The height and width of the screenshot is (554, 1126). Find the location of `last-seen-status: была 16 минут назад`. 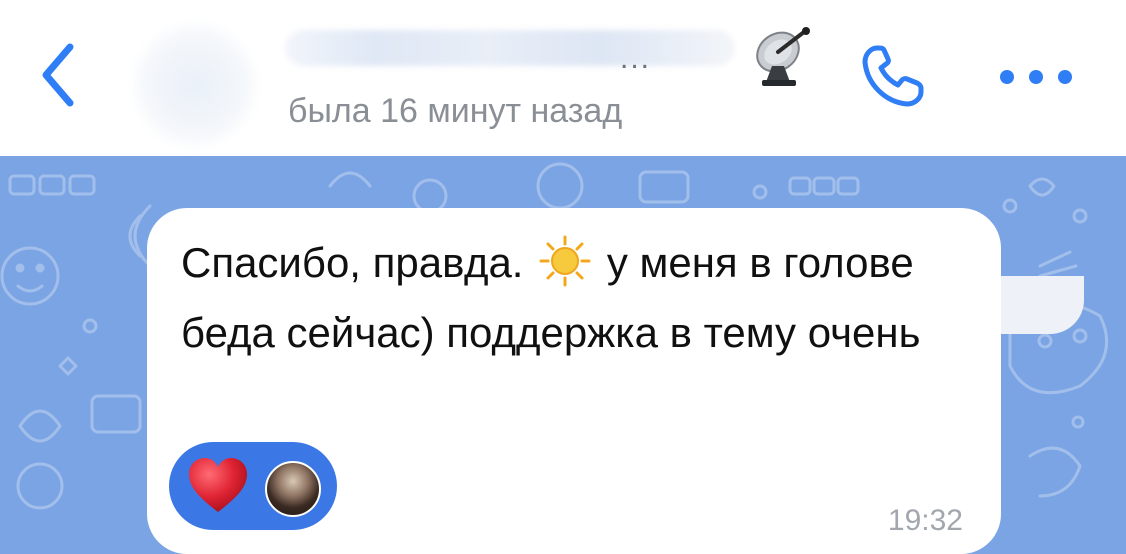

last-seen-status: была 16 минут назад is located at coordinates (455, 111).